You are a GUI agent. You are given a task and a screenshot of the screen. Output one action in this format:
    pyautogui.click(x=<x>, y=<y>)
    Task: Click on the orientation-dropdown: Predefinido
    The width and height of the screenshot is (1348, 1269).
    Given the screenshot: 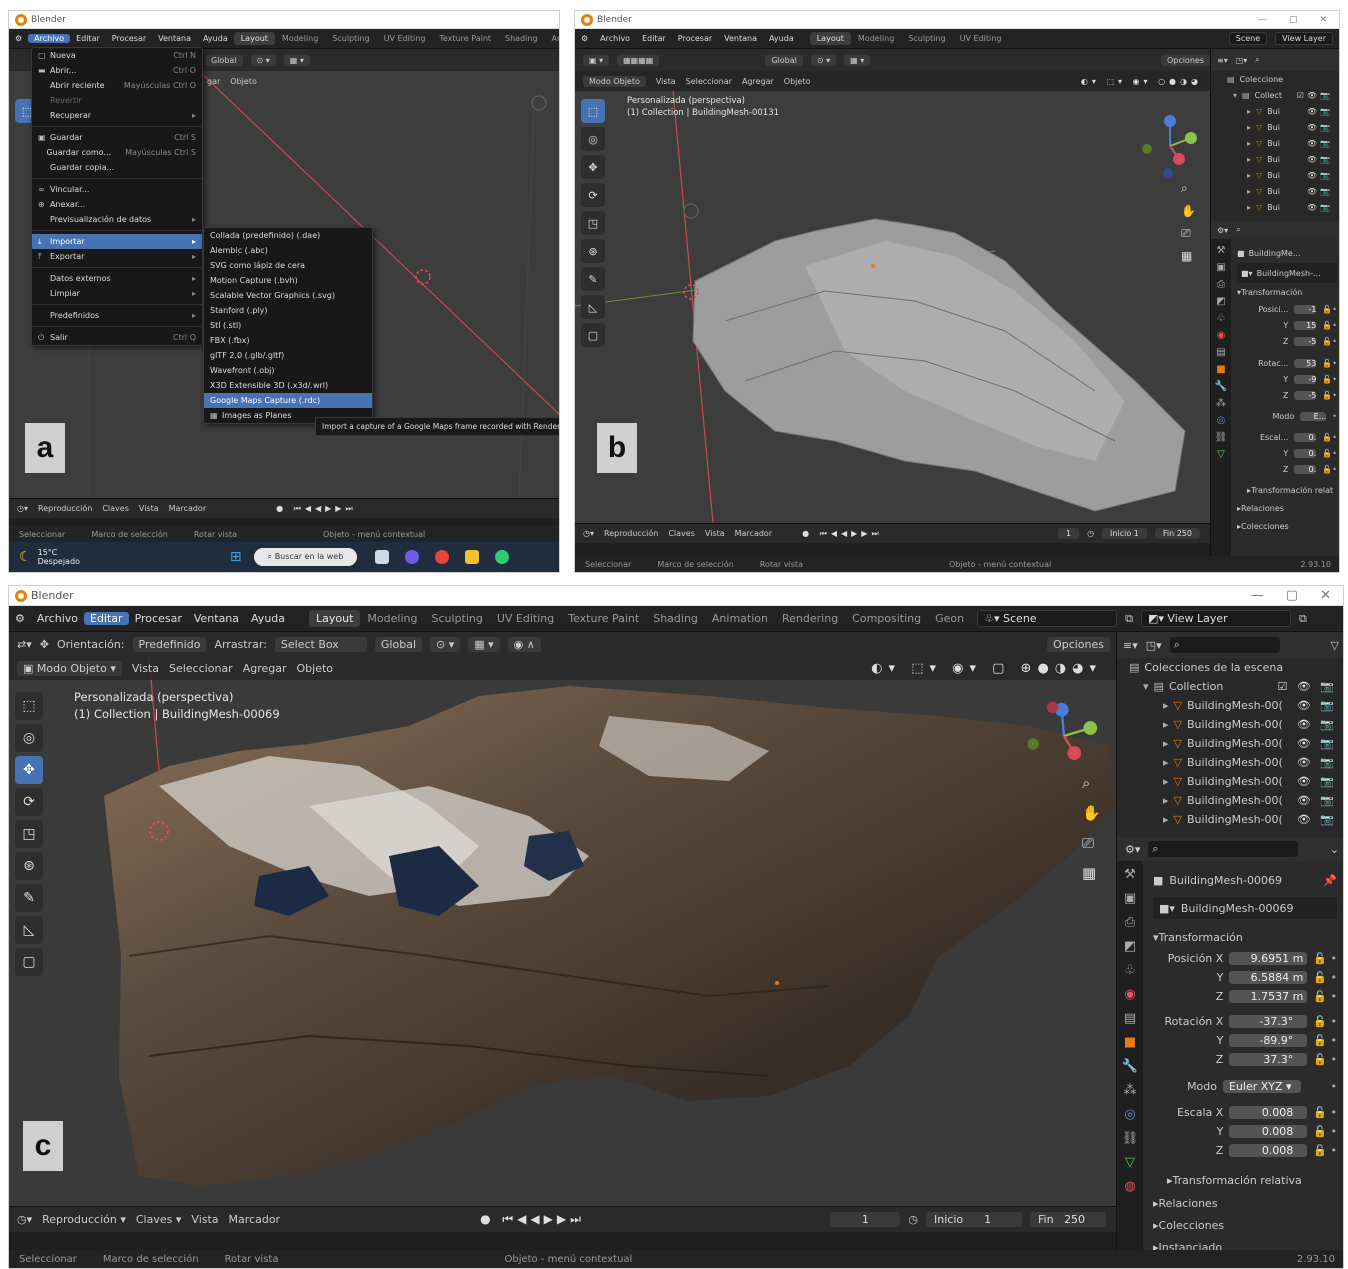 What is the action you would take?
    pyautogui.click(x=169, y=644)
    